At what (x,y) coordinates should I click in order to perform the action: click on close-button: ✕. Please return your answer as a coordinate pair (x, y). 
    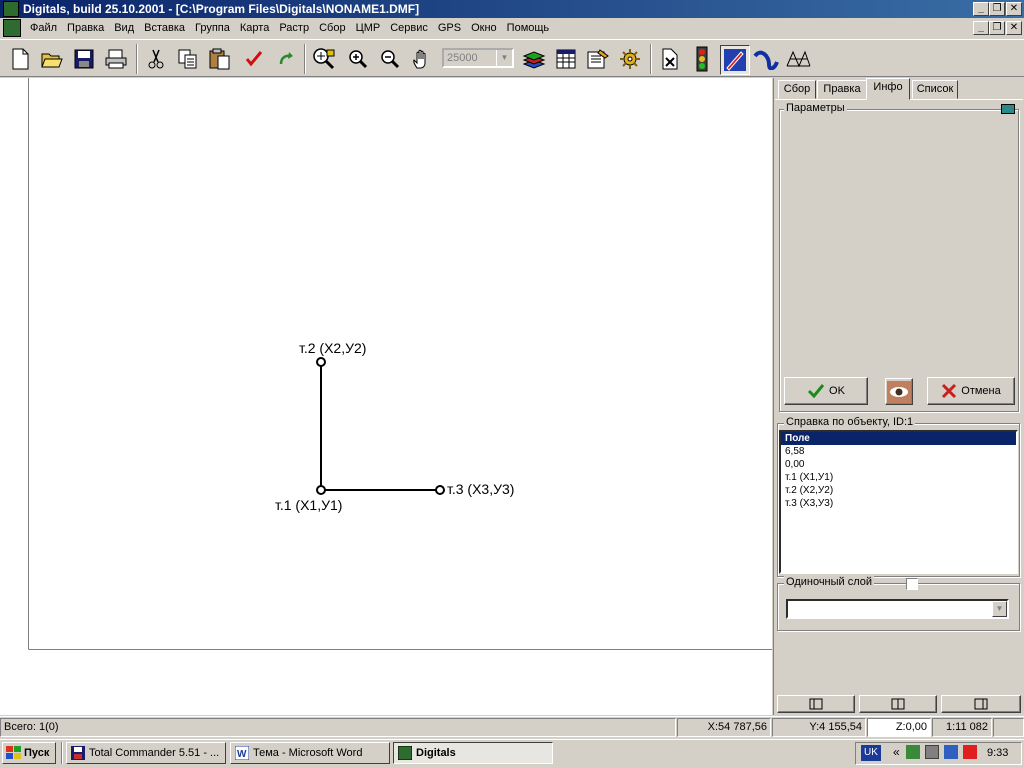
    Looking at the image, I should click on (1014, 9).